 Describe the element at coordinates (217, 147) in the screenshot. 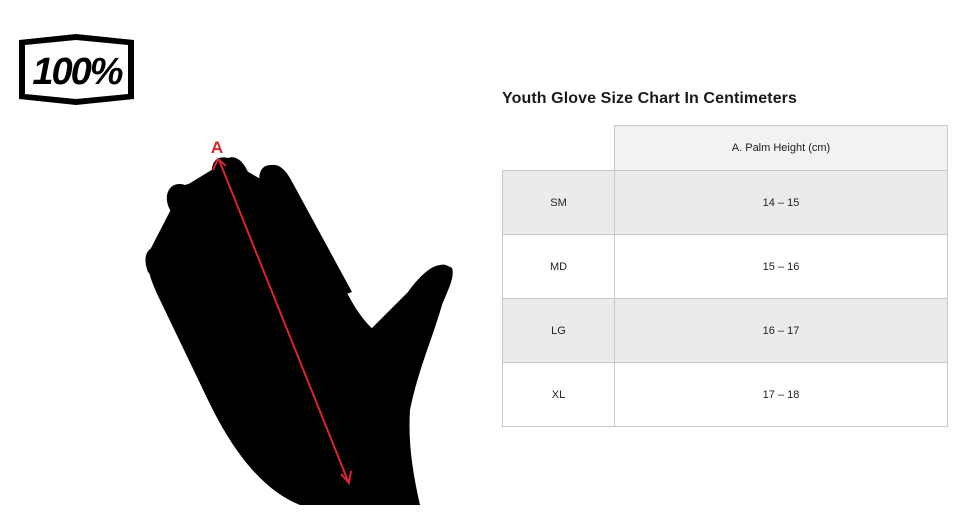

I see `measure-label-a: A` at that location.